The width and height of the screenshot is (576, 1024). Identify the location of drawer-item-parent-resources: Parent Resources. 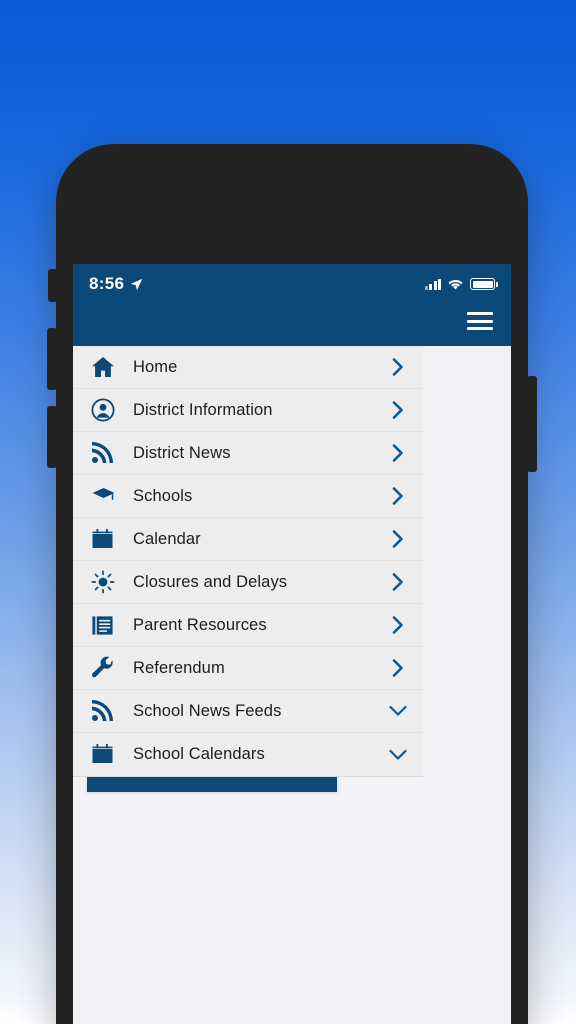
(248, 625).